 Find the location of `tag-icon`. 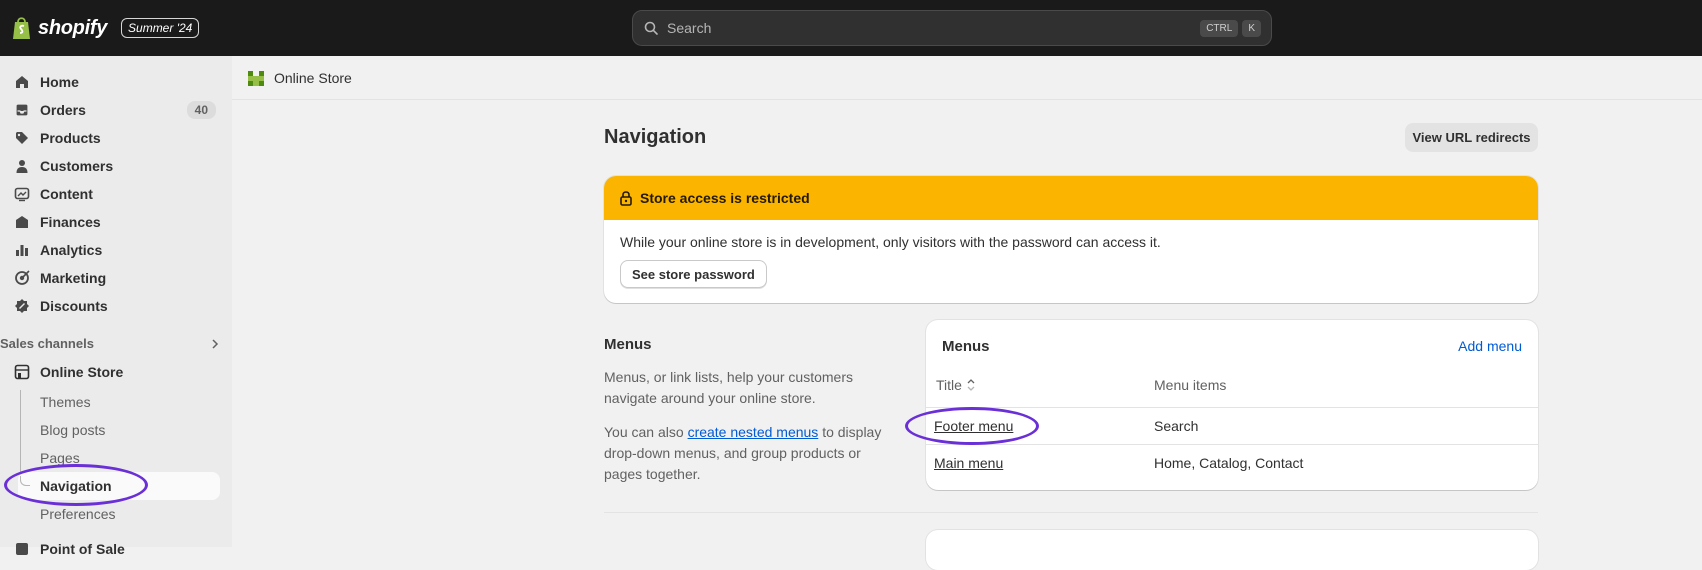

tag-icon is located at coordinates (22, 138).